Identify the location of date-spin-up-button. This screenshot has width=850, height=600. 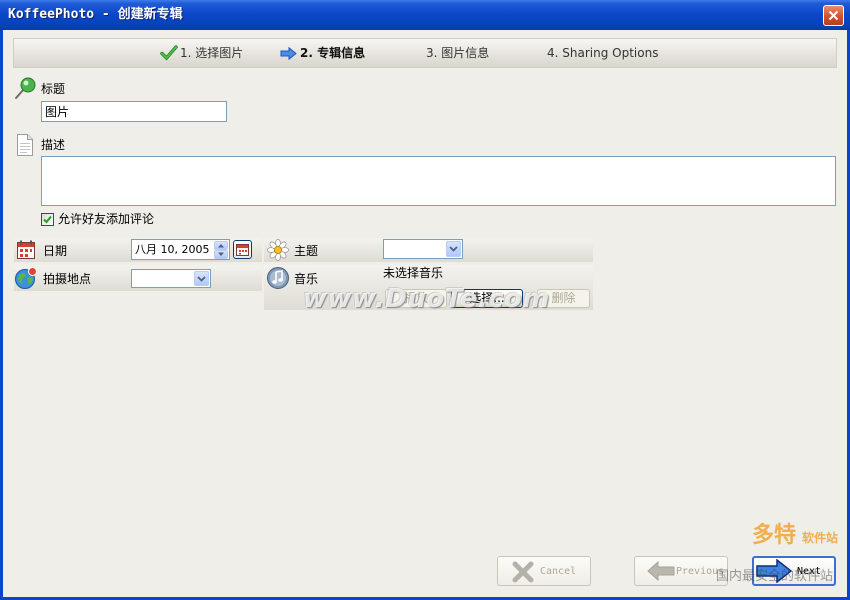
(221, 245).